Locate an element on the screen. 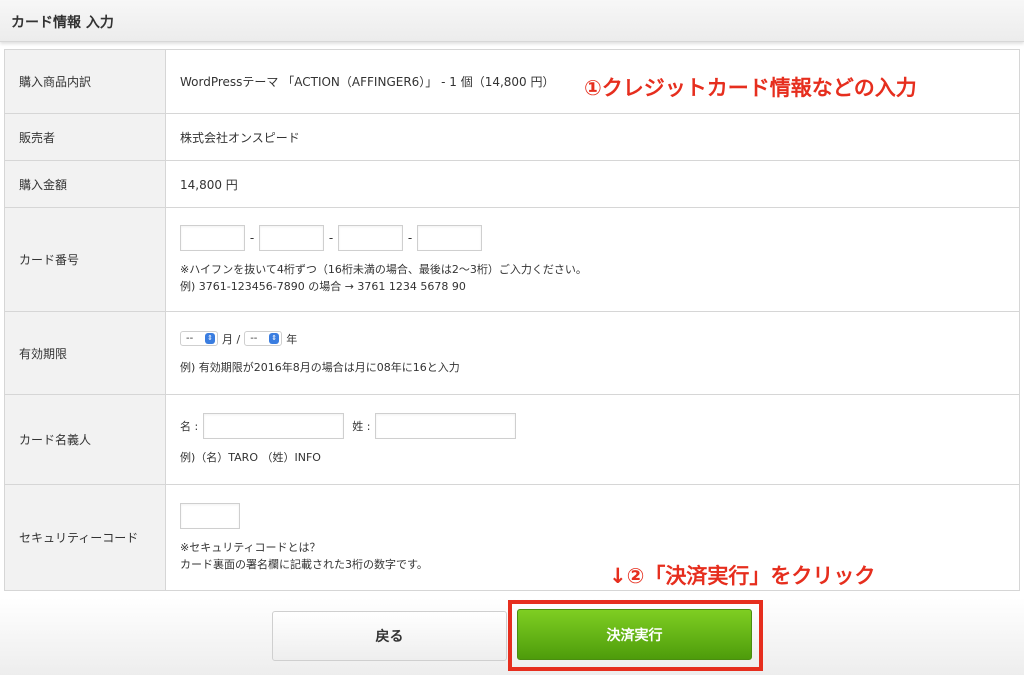 This screenshot has height=675, width=1024. security-code-note: カード裏面の署名欄に記載された3桁の数字です。 is located at coordinates (304, 564).